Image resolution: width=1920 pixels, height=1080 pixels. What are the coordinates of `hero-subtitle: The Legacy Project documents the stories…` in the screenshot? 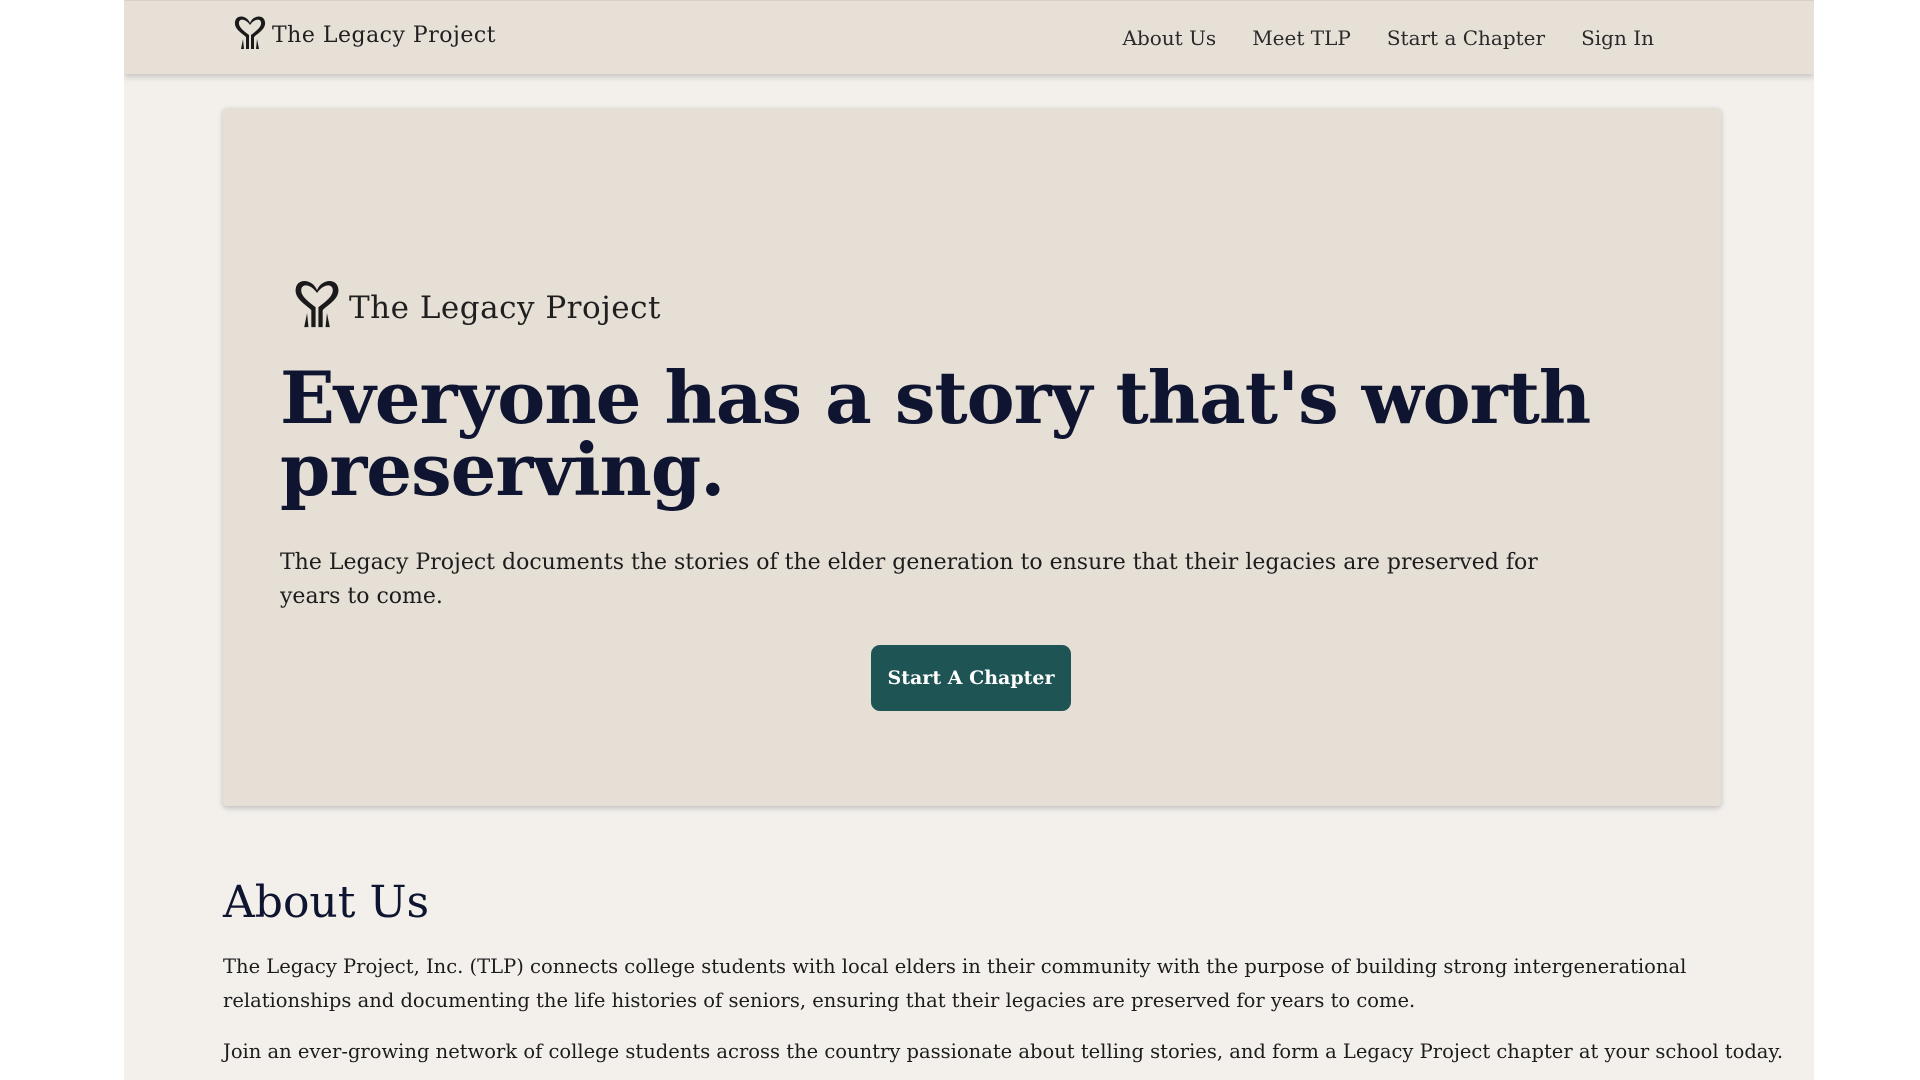 It's located at (909, 579).